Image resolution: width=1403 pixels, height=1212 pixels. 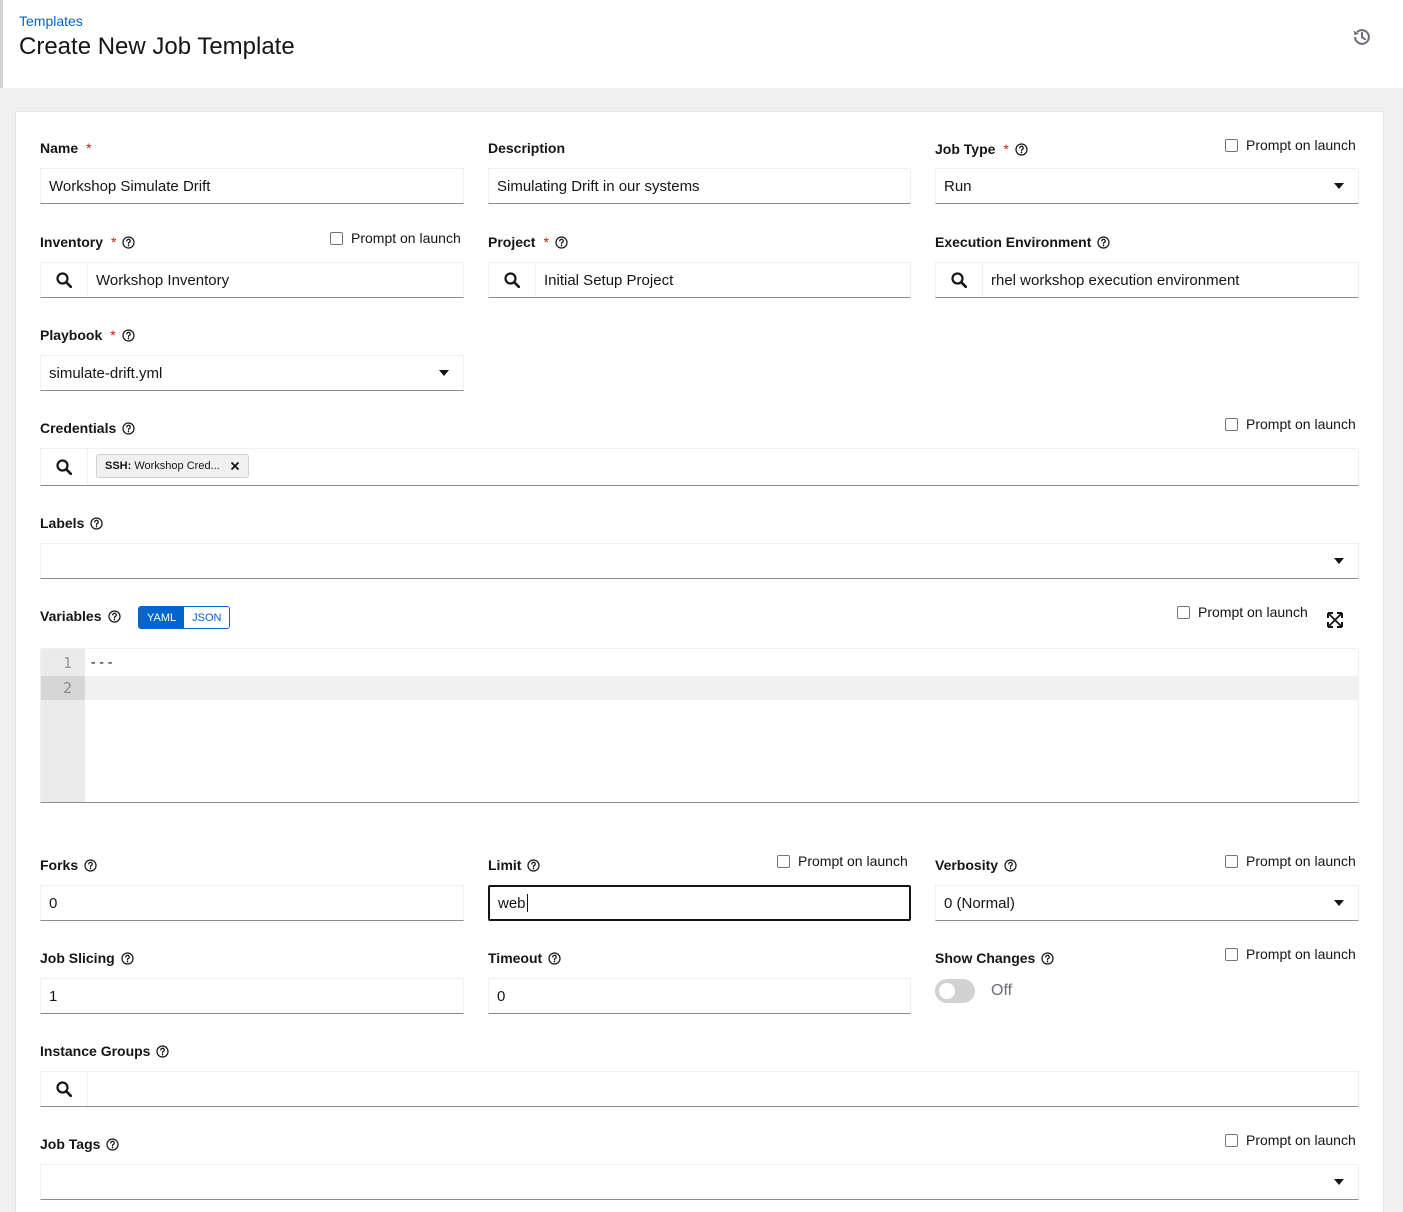 I want to click on execution-environment-label: Execution Environment, so click(x=1022, y=242).